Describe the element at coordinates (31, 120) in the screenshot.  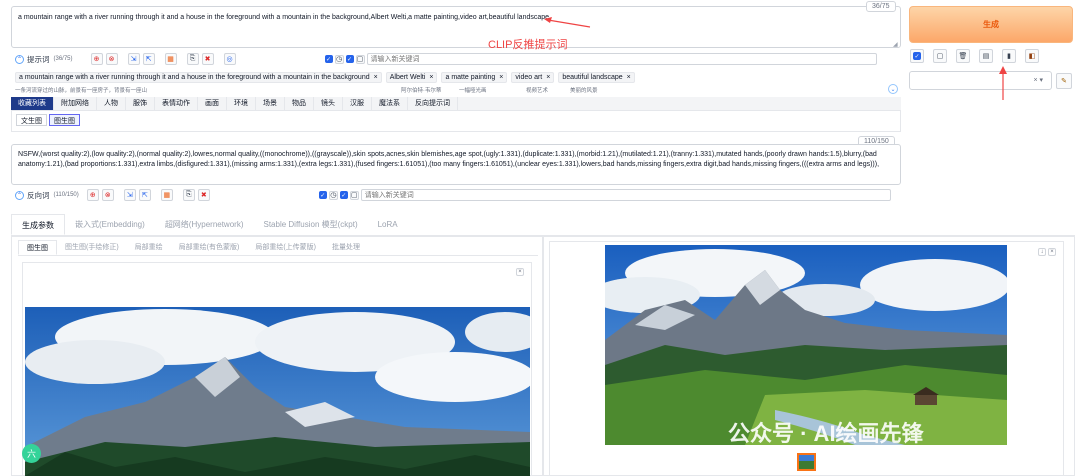
I see `subtab-txt2img: 文生图` at that location.